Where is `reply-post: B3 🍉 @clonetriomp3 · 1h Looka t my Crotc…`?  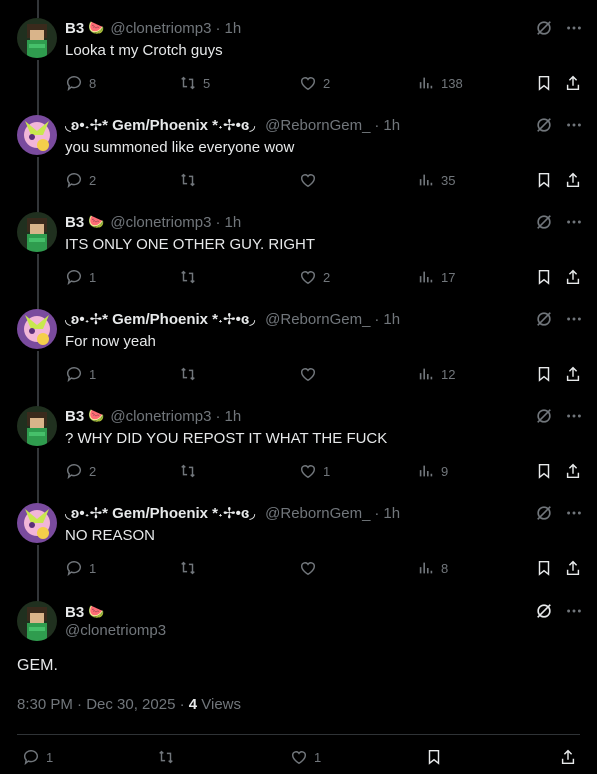 reply-post: B3 🍉 @clonetriomp3 · 1h Looka t my Crotc… is located at coordinates (298, 67).